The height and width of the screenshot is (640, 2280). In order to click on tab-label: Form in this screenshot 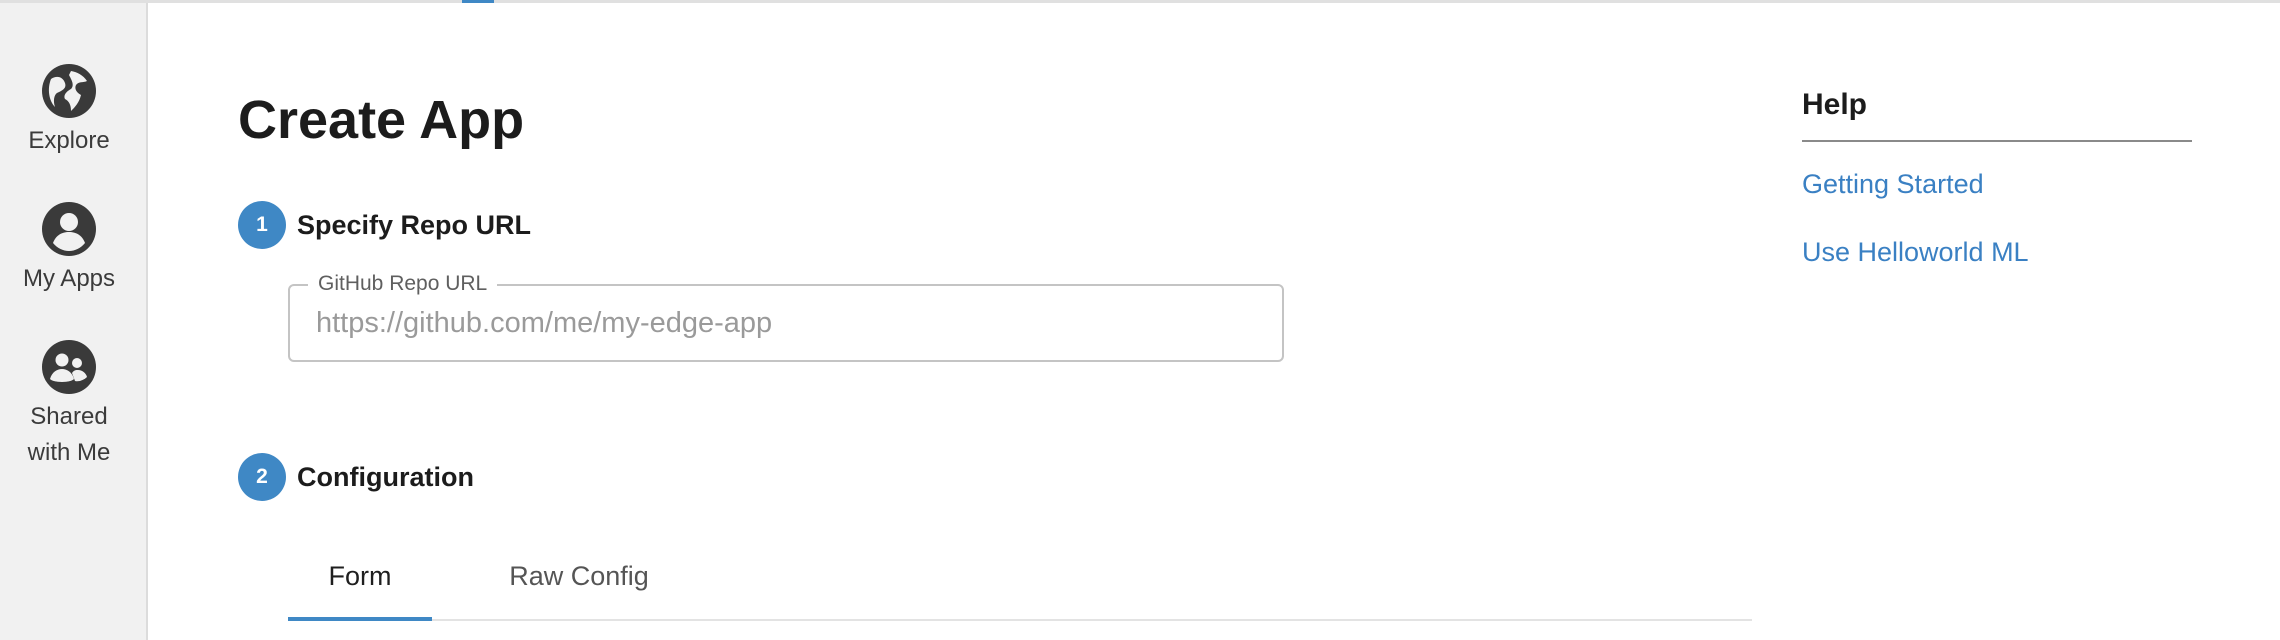, I will do `click(360, 575)`.